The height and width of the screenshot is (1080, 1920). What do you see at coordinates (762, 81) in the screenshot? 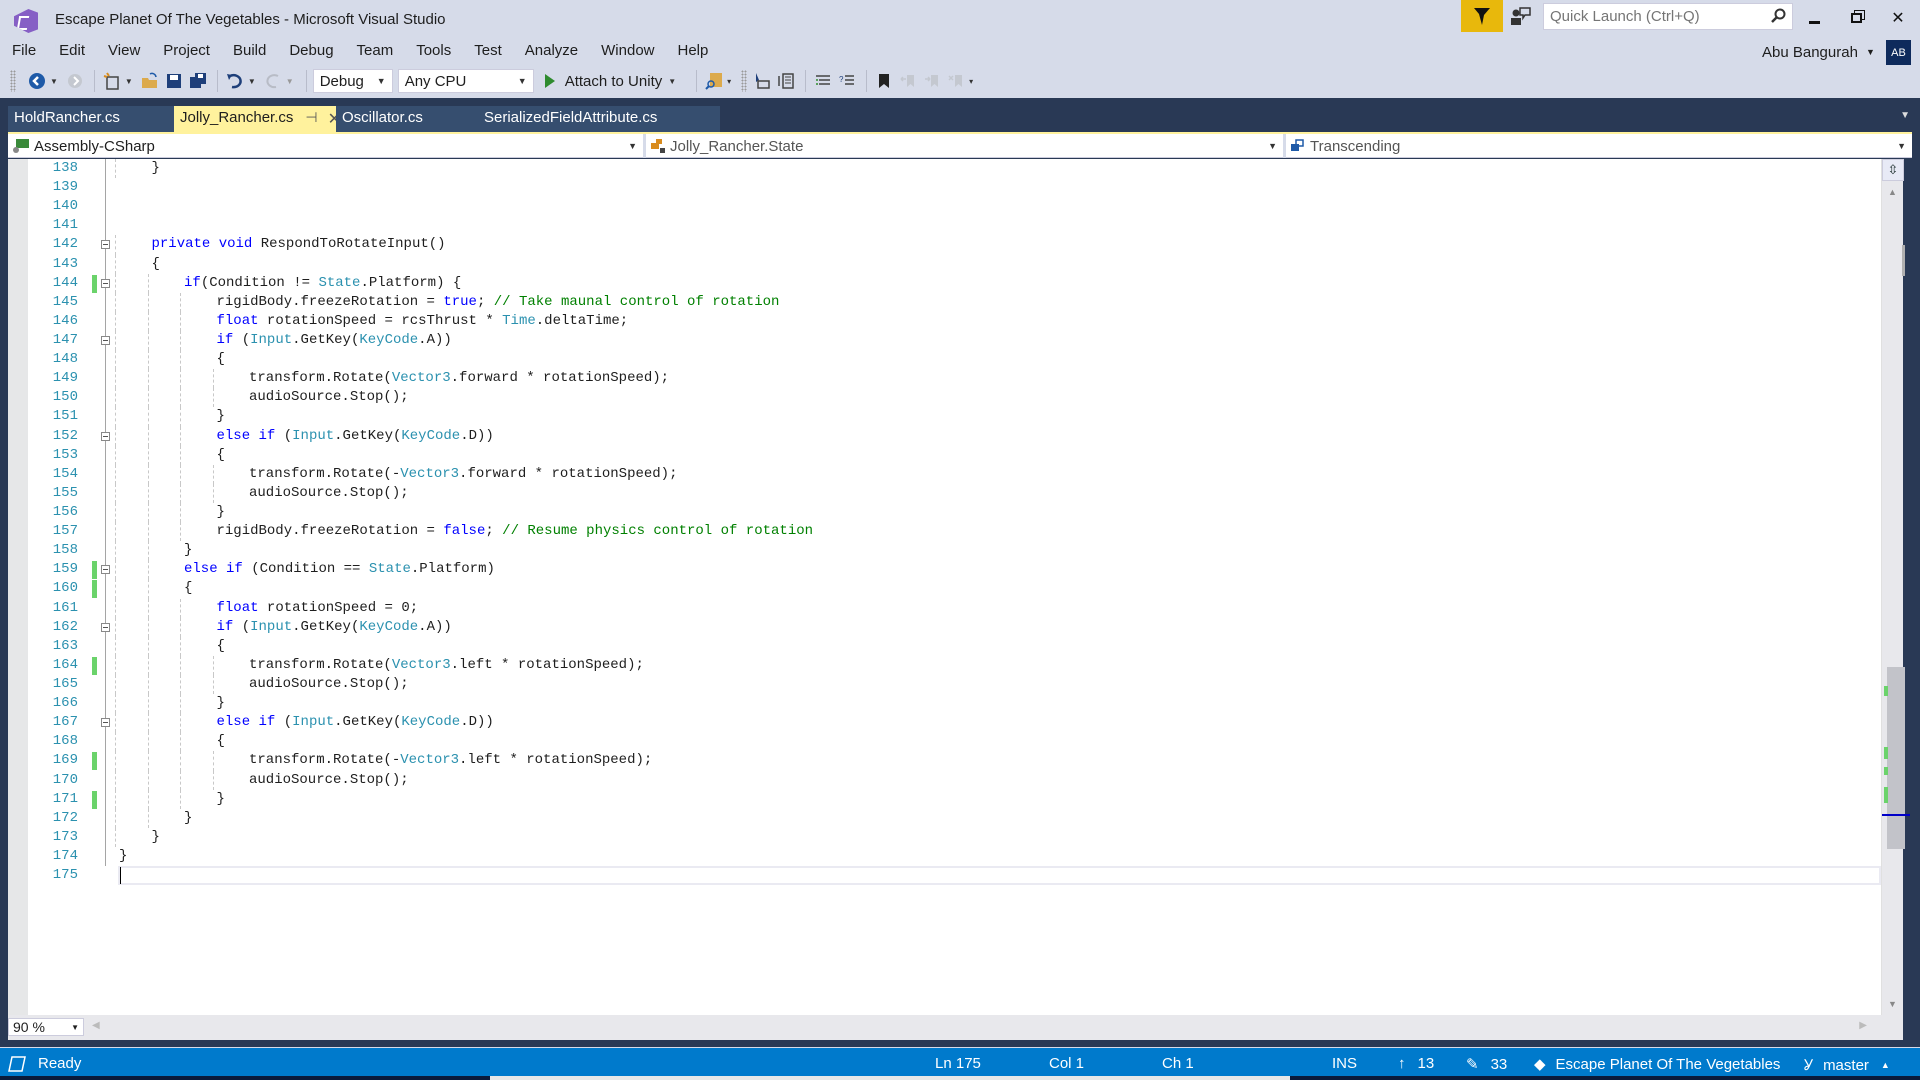
I see `step-into-icon` at bounding box center [762, 81].